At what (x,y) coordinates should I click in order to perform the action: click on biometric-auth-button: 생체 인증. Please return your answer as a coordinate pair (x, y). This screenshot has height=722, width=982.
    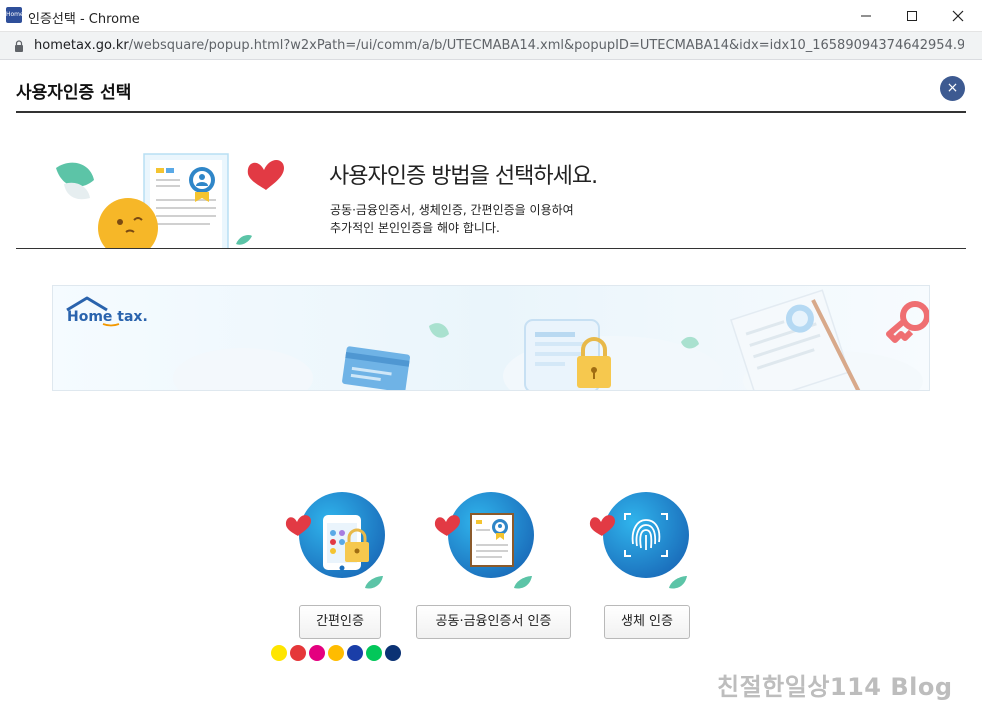
    Looking at the image, I should click on (647, 622).